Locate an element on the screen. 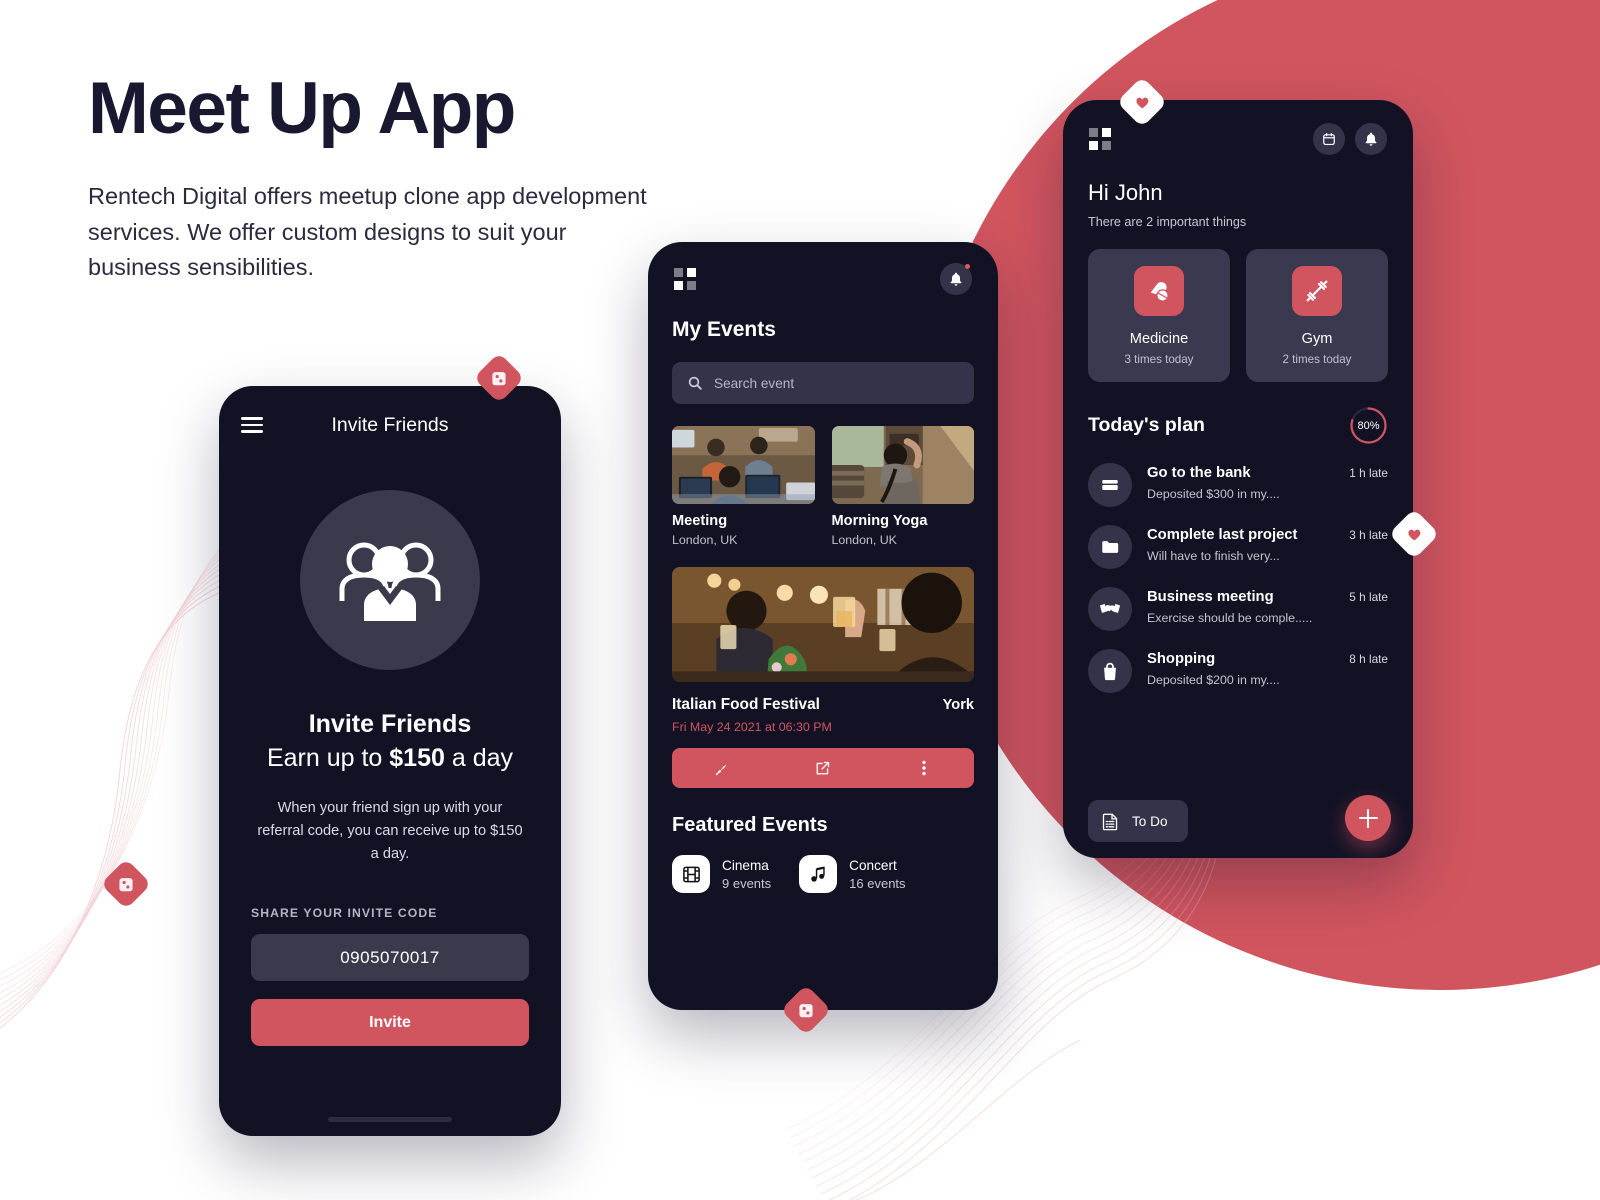  event-action-bar is located at coordinates (823, 768).